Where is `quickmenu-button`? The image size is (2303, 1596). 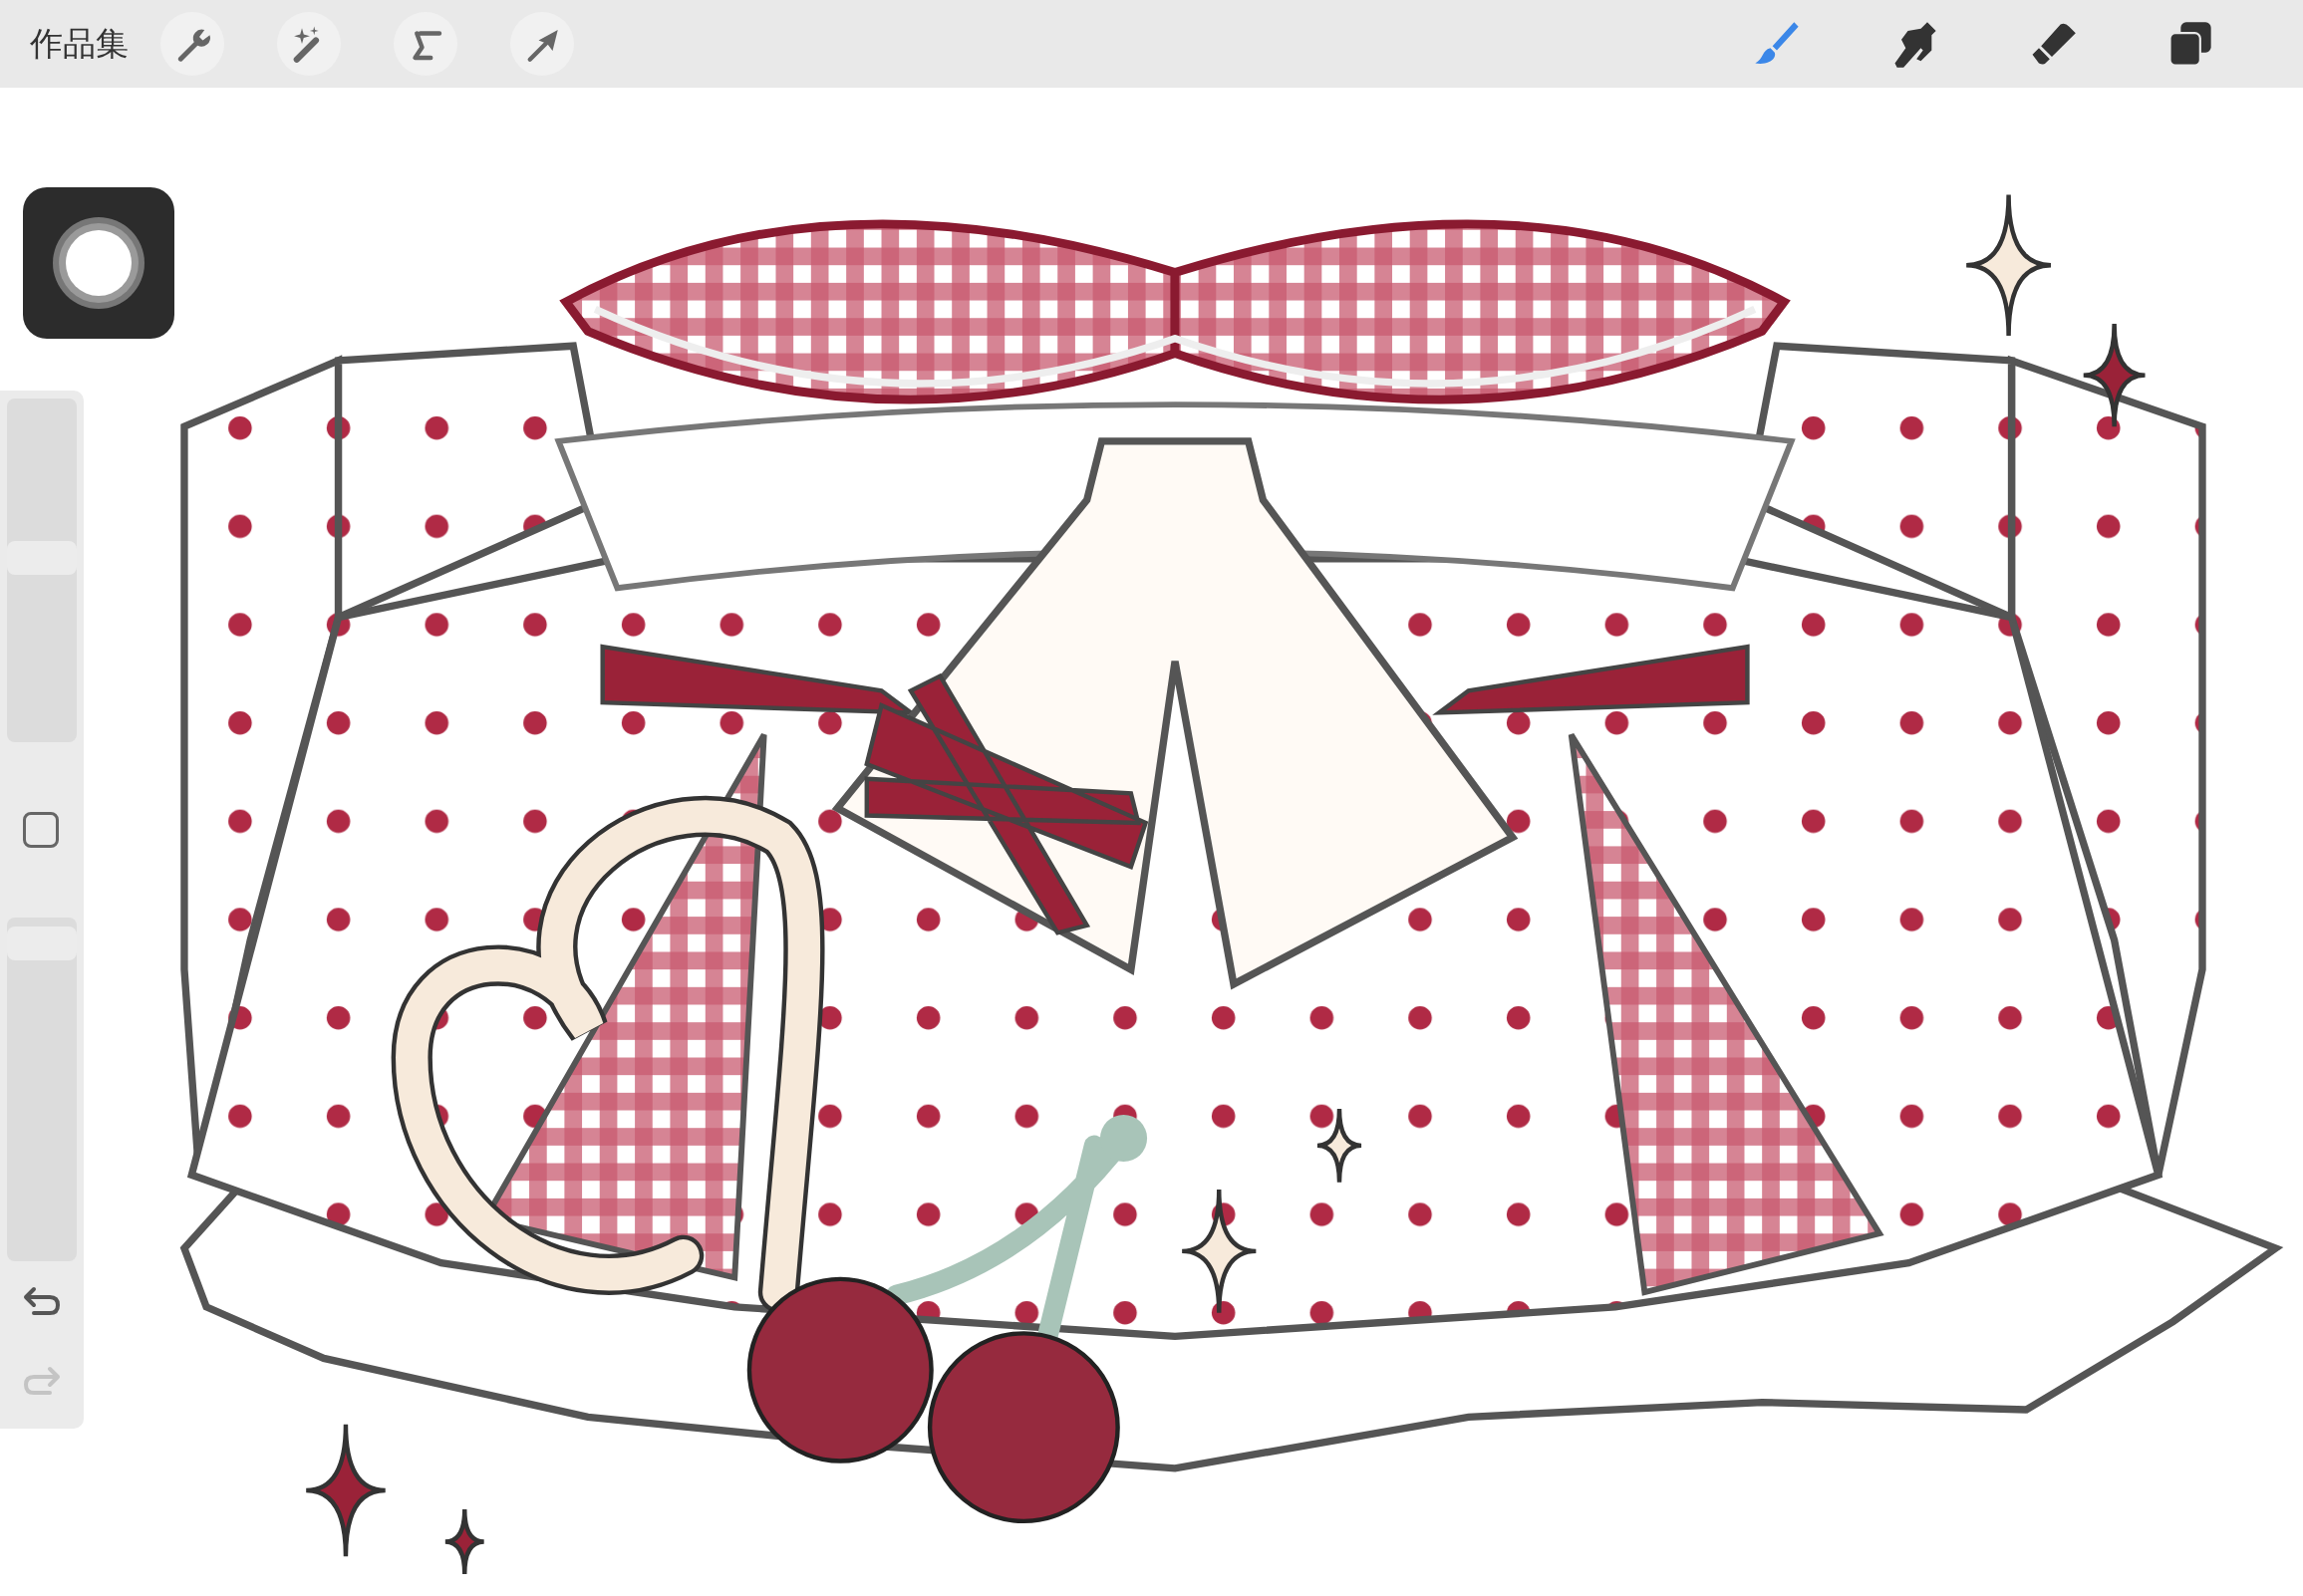
quickmenu-button is located at coordinates (98, 263).